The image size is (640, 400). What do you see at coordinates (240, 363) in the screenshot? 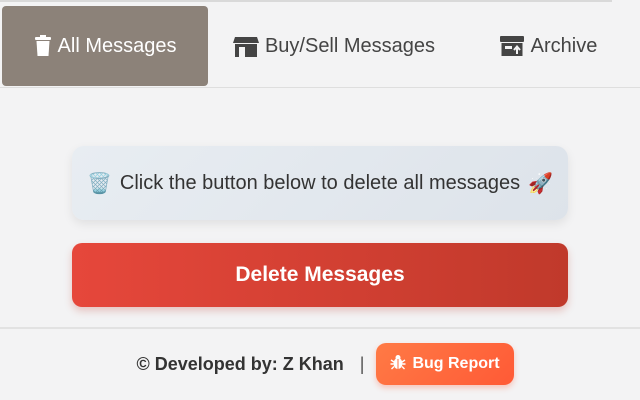
I see `developer-credit: © Developed by: Z Khan` at bounding box center [240, 363].